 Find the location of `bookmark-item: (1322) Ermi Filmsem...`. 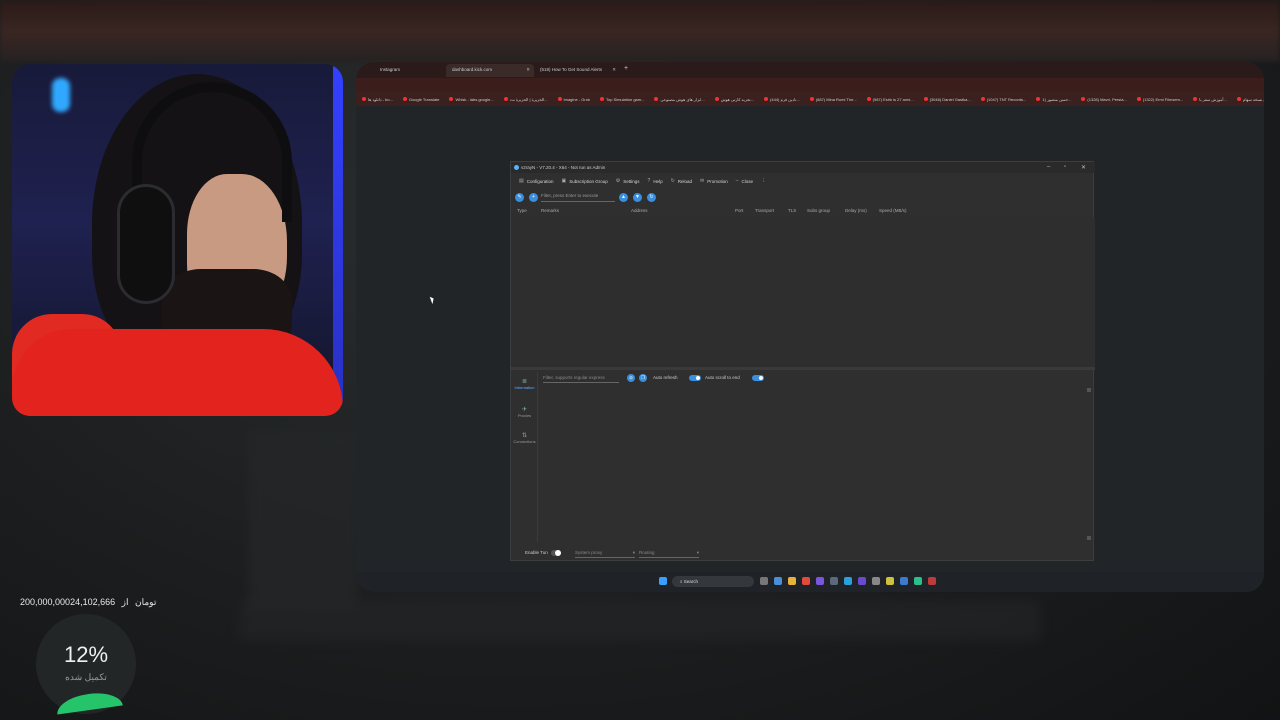

bookmark-item: (1322) Ermi Filmsem... is located at coordinates (1160, 99).